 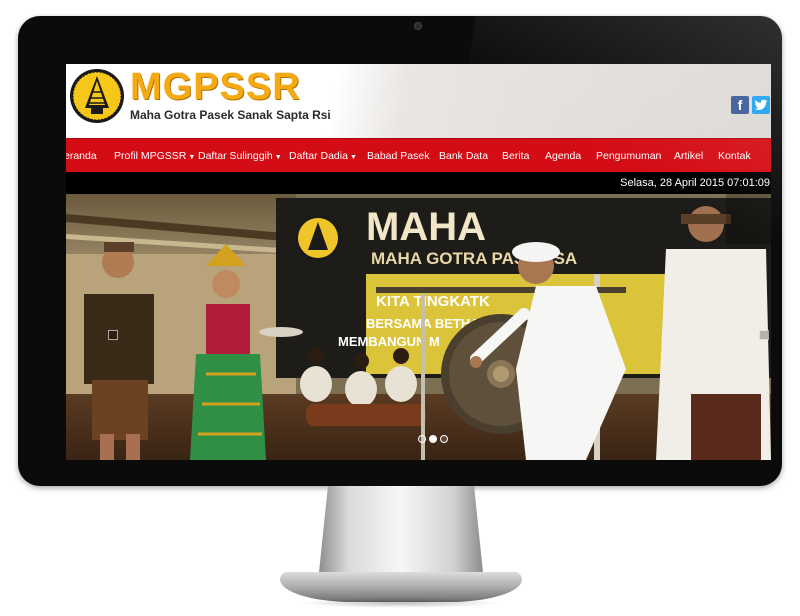 I want to click on nav-item-artikel: Artikel, so click(x=688, y=156).